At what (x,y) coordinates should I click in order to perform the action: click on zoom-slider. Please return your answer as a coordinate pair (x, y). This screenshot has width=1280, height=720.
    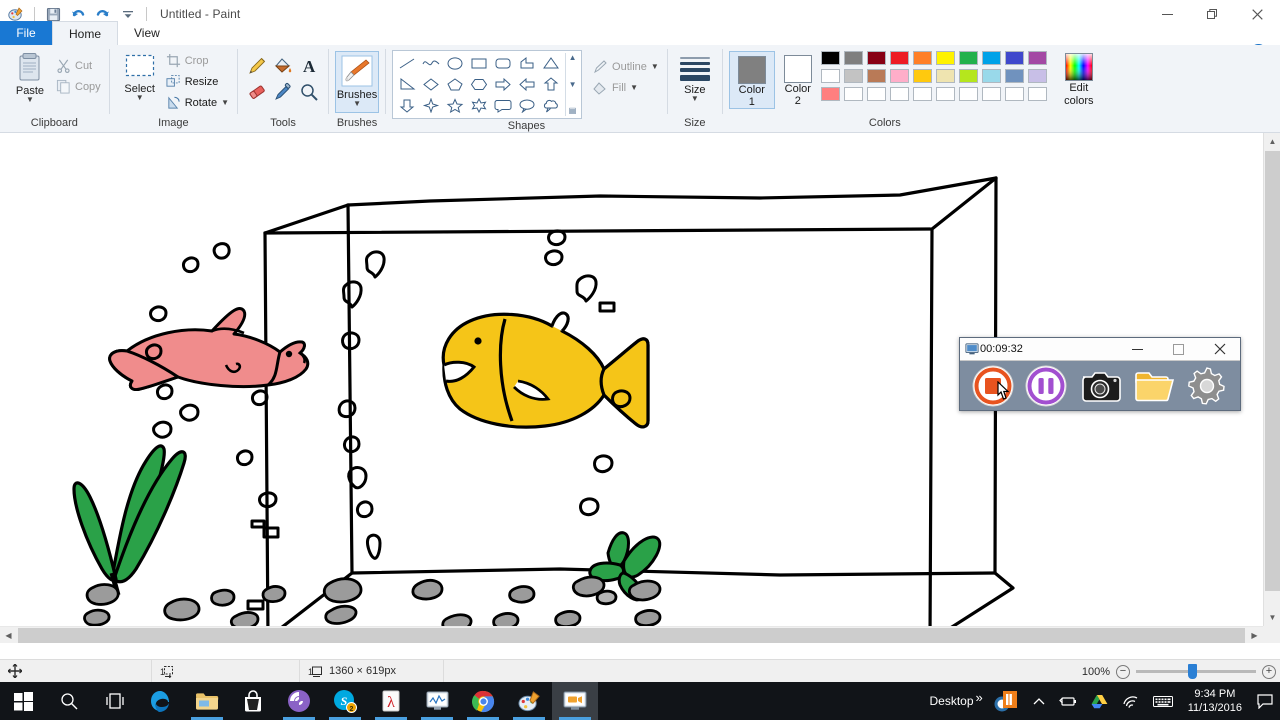
    Looking at the image, I should click on (1196, 671).